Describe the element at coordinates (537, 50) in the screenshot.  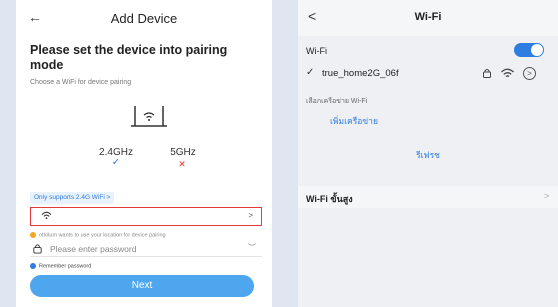
I see `toggle-knob` at that location.